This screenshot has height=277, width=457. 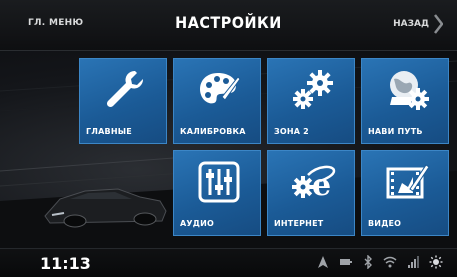 What do you see at coordinates (390, 262) in the screenshot?
I see `wifi-icon` at bounding box center [390, 262].